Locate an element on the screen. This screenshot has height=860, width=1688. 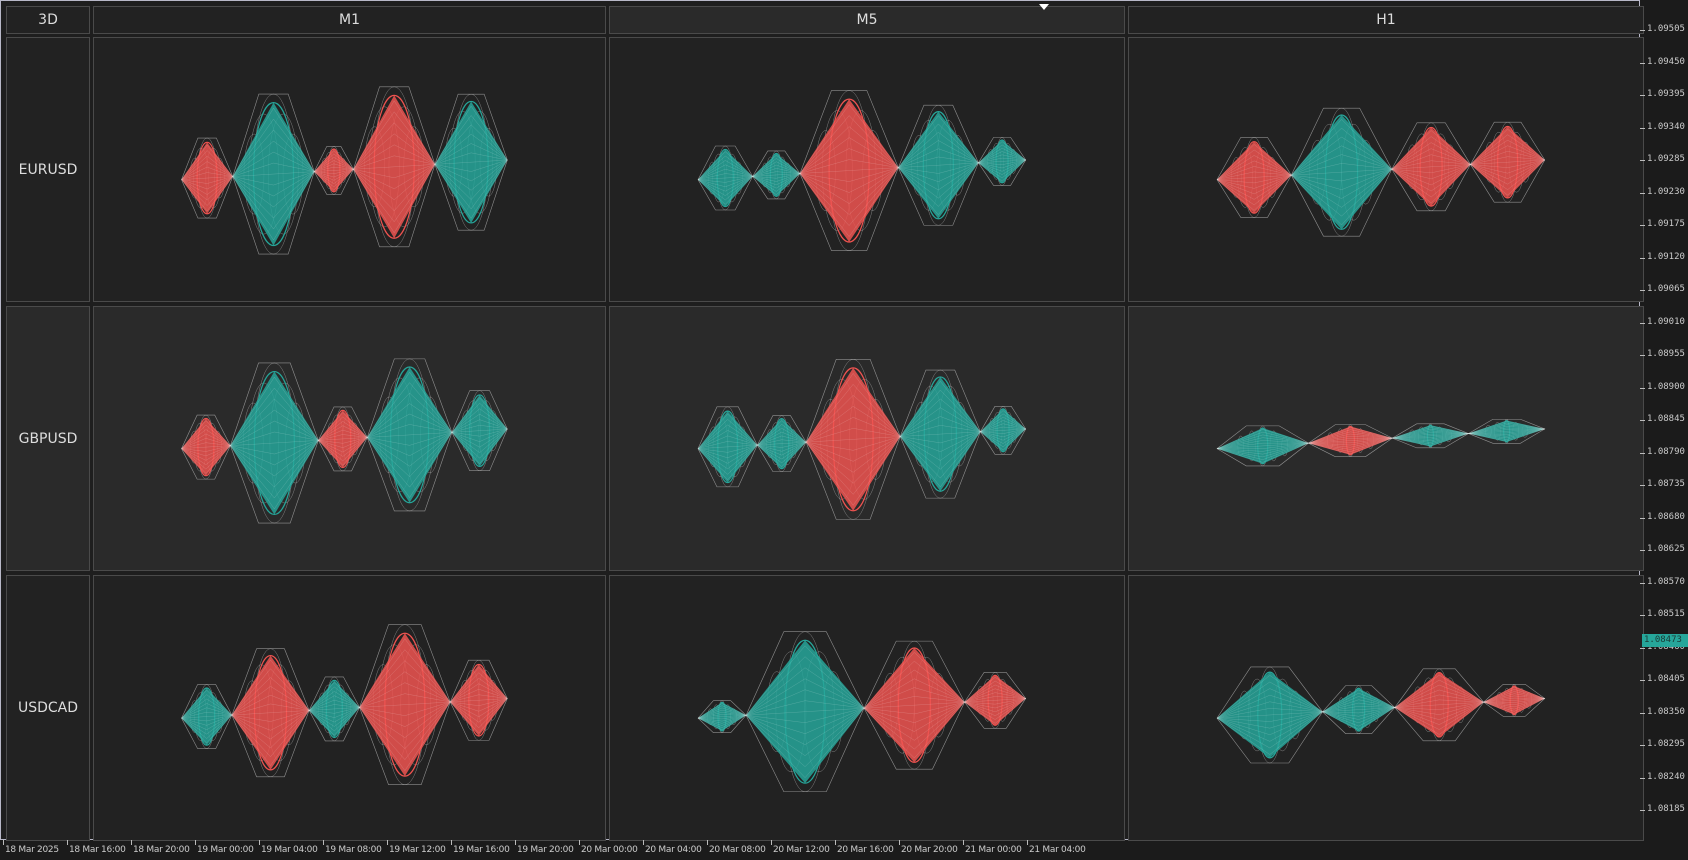
price-label: 1.09450 is located at coordinates (1666, 61).